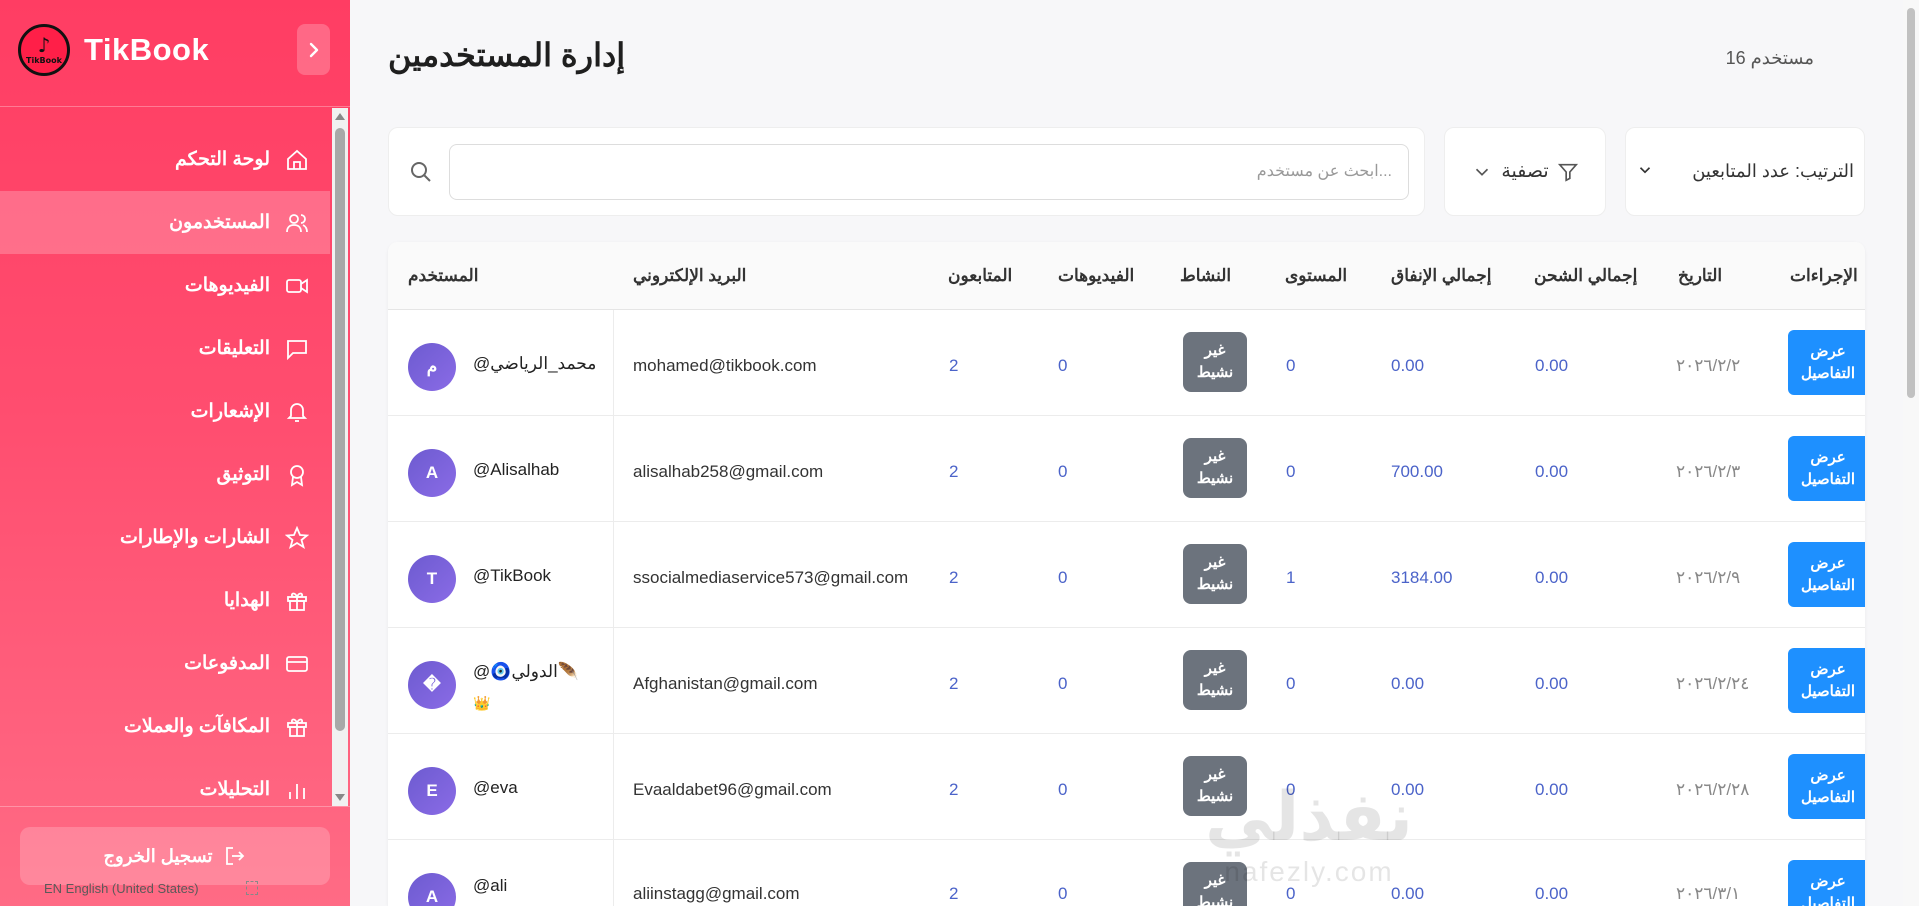 This screenshot has width=1919, height=906. Describe the element at coordinates (297, 727) in the screenshot. I see `gift-icon` at that location.